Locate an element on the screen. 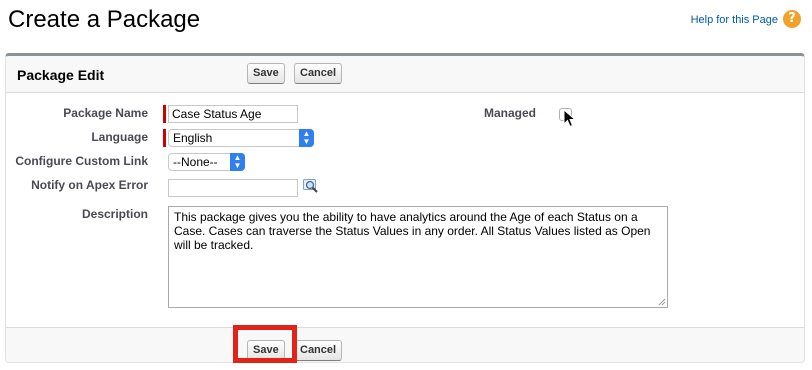 This screenshot has height=370, width=812. language-select-value: English is located at coordinates (193, 138).